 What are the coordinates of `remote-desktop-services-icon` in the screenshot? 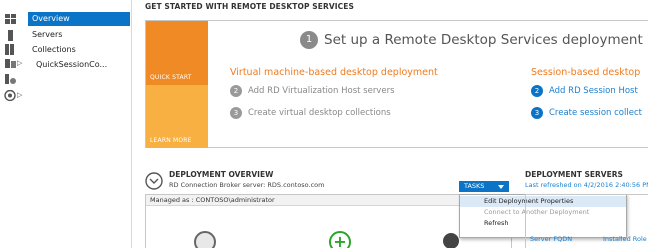 It's located at (11, 95).